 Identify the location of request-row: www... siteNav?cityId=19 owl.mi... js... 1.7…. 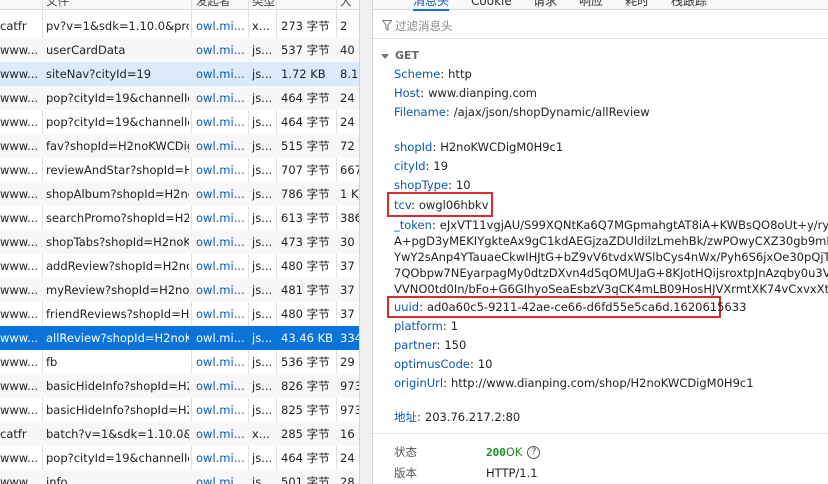
(179, 74).